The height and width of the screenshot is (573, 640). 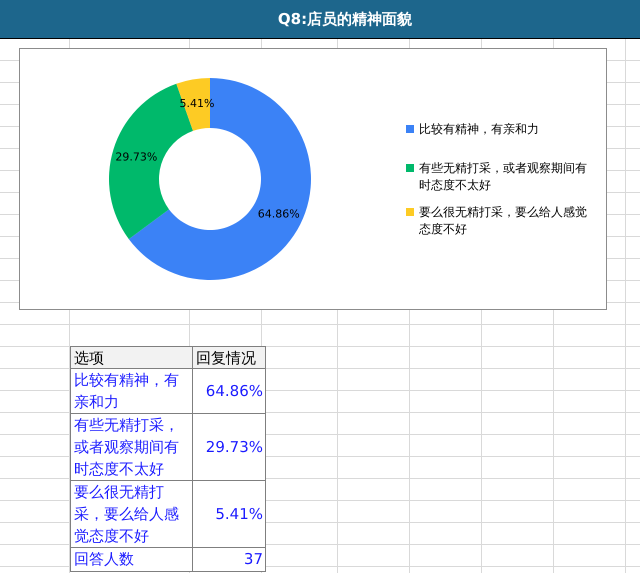 I want to click on slice-label: 64.86%, so click(x=279, y=214).